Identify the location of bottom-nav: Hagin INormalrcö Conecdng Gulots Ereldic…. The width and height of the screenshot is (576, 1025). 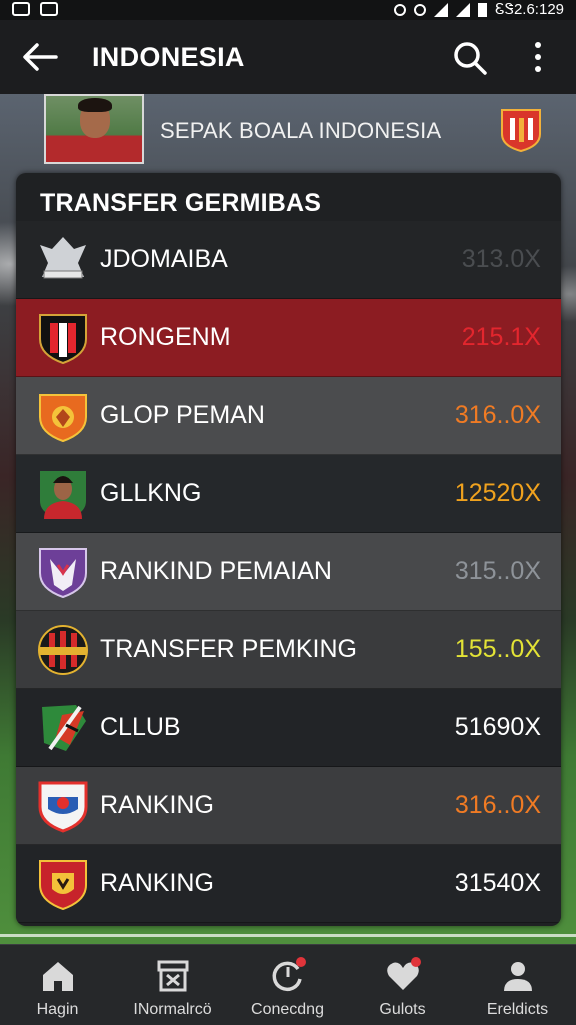
(288, 984).